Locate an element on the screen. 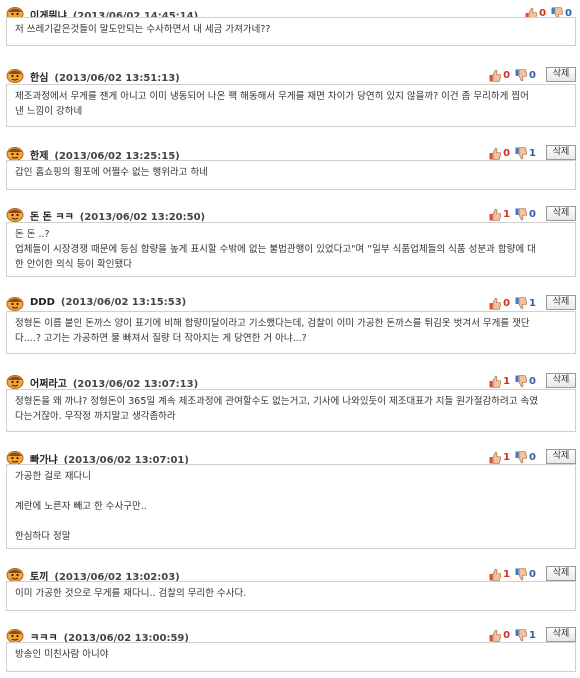 This screenshot has height=678, width=580. comment-body: 가공한 걸로 재다니계란에 노른자 빼고 한 수사구만.. 한심하다 정말 is located at coordinates (291, 506).